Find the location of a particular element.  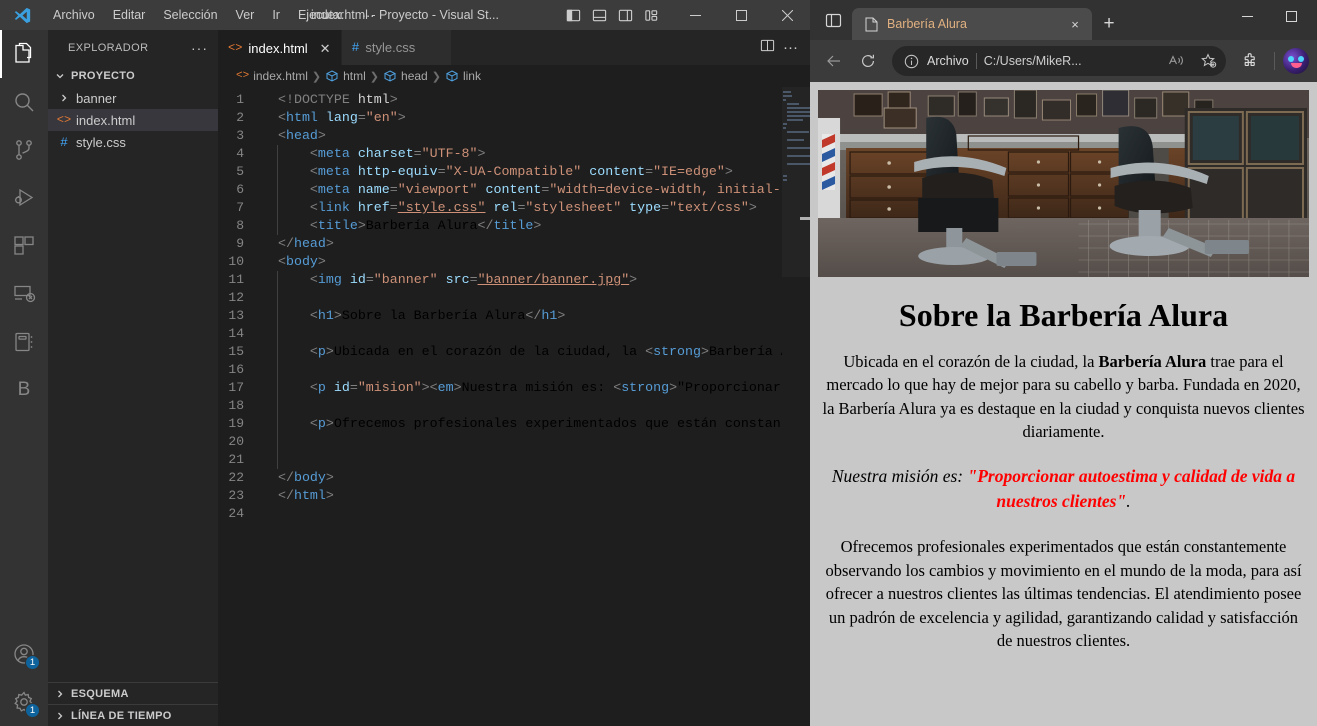

tree-section-label: PROYECTO is located at coordinates (103, 76).